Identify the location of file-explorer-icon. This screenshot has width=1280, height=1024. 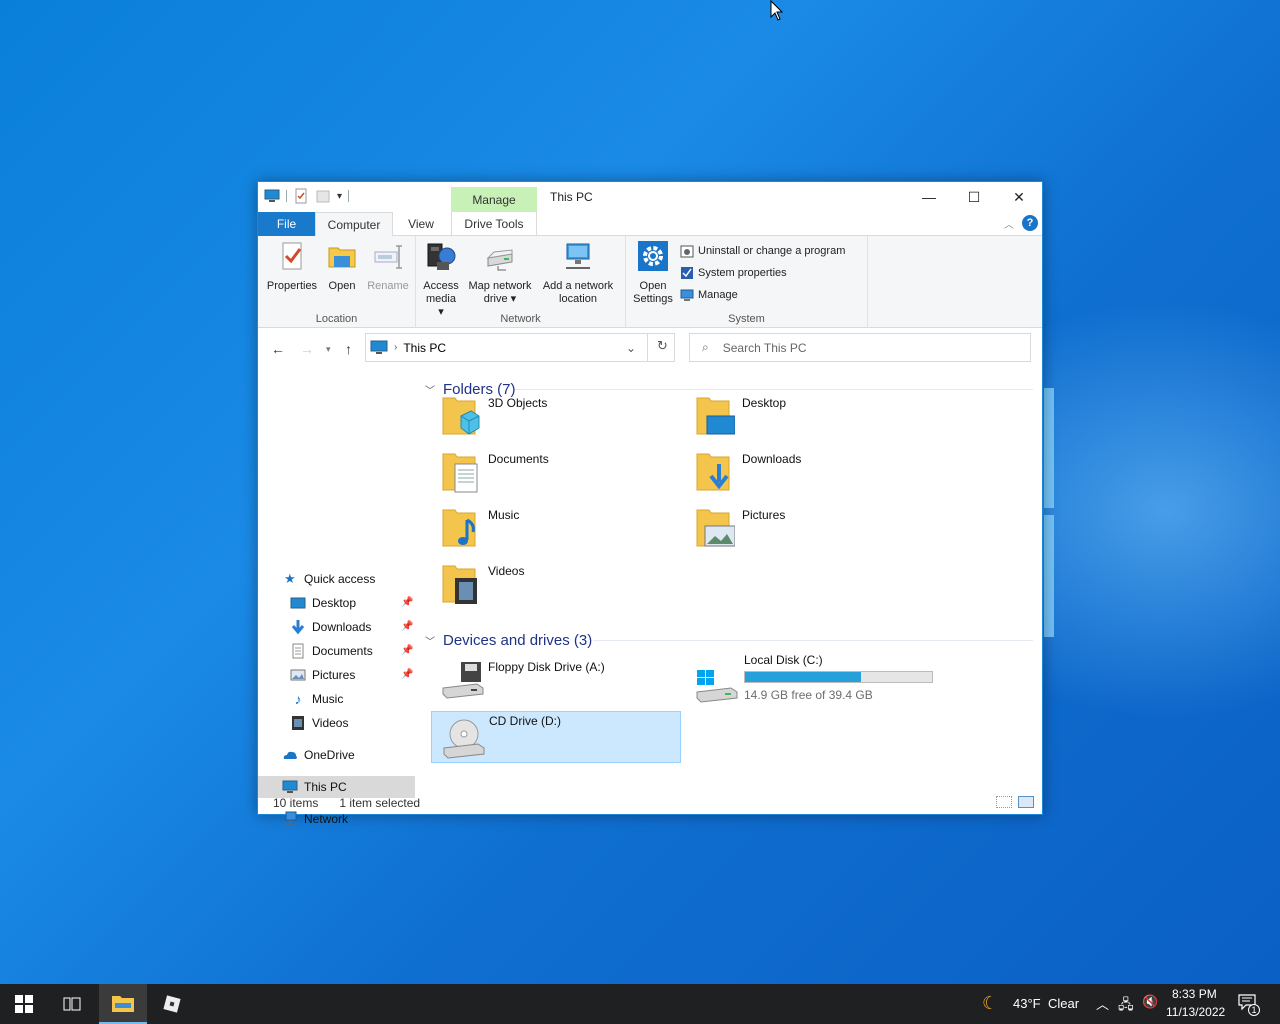
(123, 1004).